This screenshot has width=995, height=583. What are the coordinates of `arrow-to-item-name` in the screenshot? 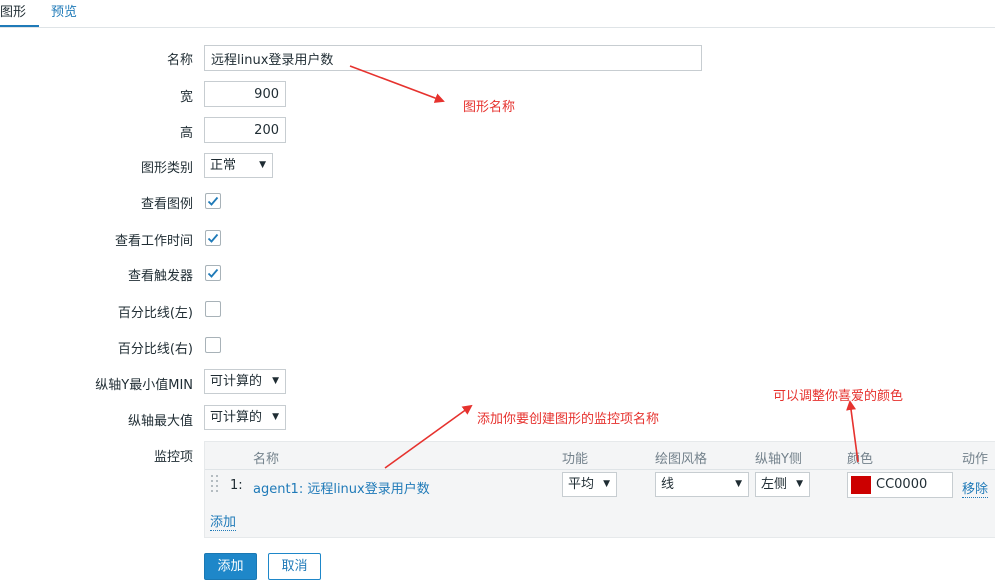 It's located at (428, 436).